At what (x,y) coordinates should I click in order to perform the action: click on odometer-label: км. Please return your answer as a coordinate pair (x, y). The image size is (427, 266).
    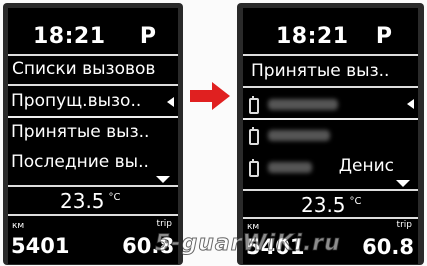
    Looking at the image, I should click on (18, 226).